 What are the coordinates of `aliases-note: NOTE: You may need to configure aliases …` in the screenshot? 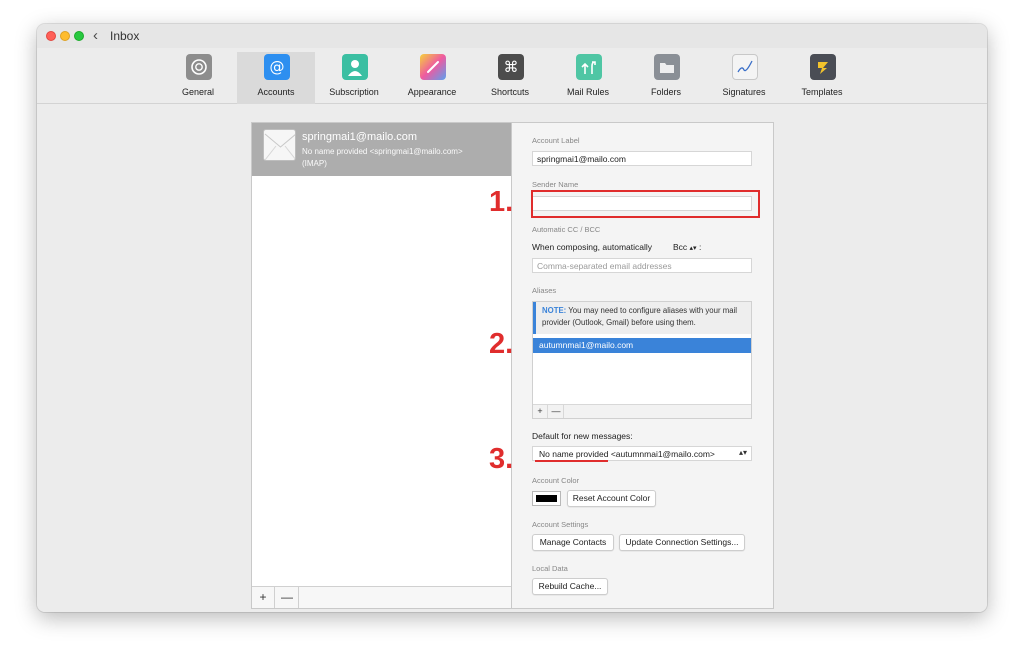 It's located at (642, 318).